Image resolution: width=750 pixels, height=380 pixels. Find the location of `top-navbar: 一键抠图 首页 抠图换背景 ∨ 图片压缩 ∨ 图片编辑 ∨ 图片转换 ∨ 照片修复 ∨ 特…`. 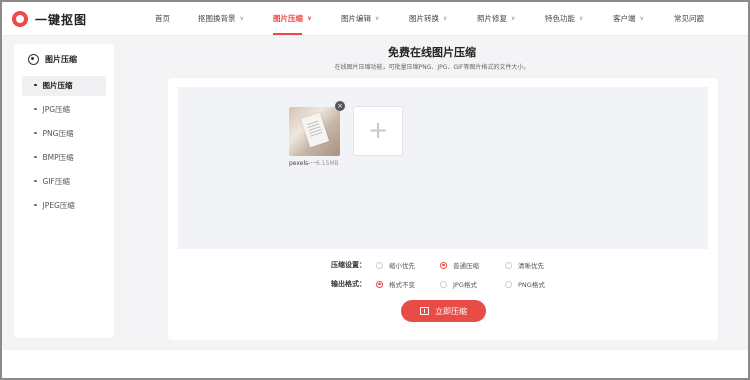

top-navbar: 一键抠图 首页 抠图换背景 ∨ 图片压缩 ∨ 图片编辑 ∨ 图片转换 ∨ 照片修复 ∨ 特… is located at coordinates (375, 19).